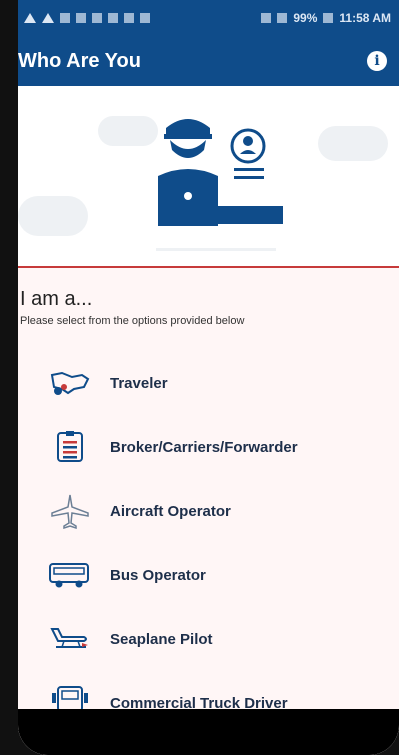 This screenshot has width=399, height=755. What do you see at coordinates (70, 383) in the screenshot?
I see `map-icon` at bounding box center [70, 383].